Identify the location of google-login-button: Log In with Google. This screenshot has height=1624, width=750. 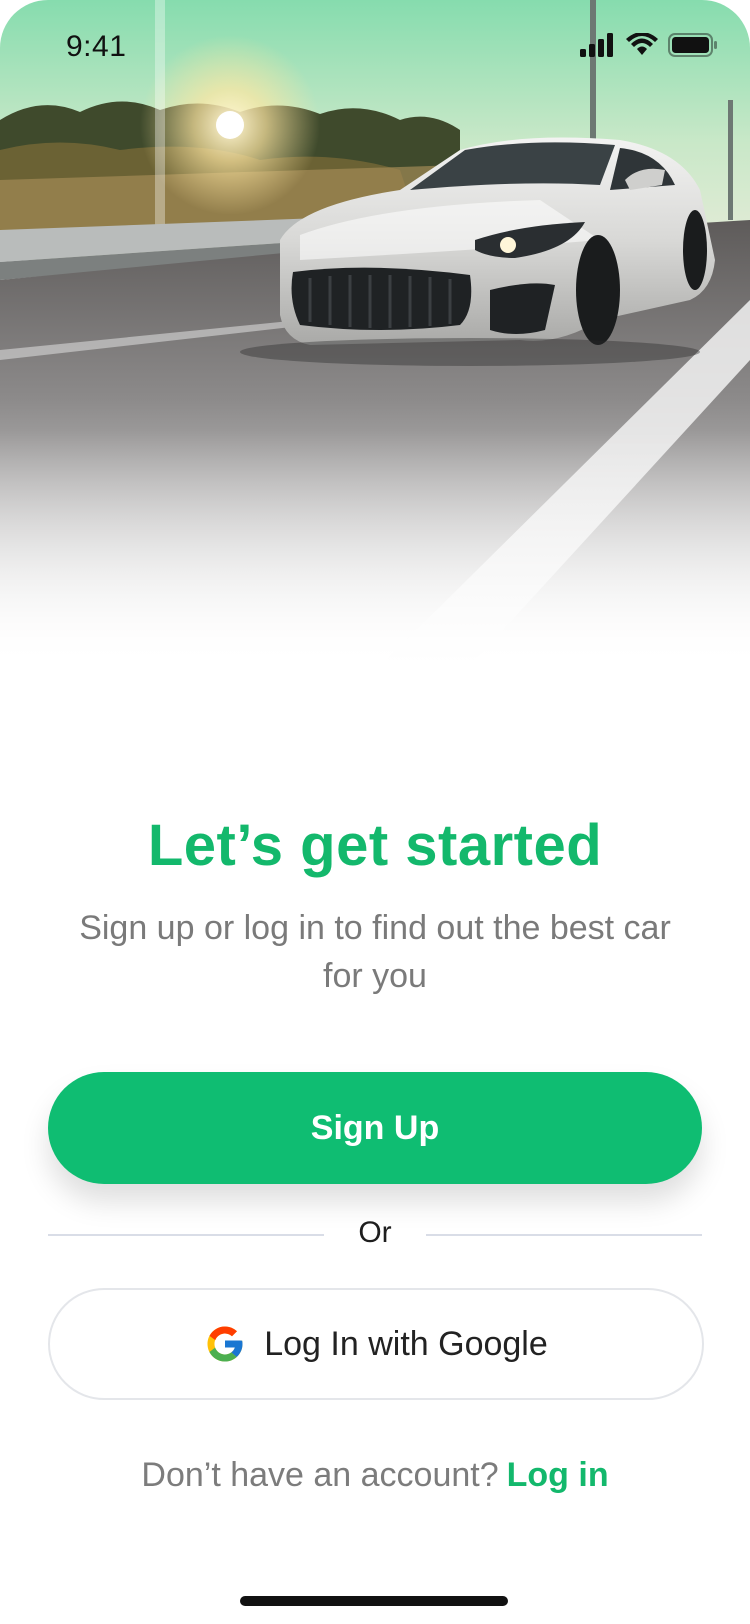
(376, 1344).